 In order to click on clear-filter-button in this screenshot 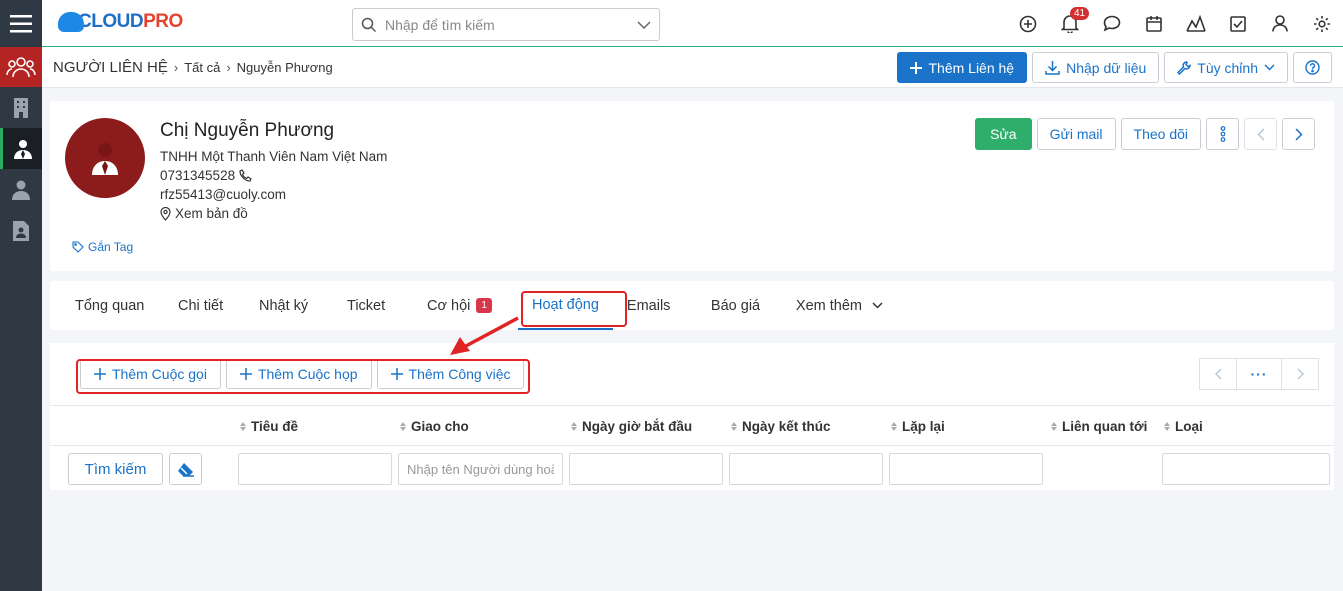, I will do `click(185, 469)`.